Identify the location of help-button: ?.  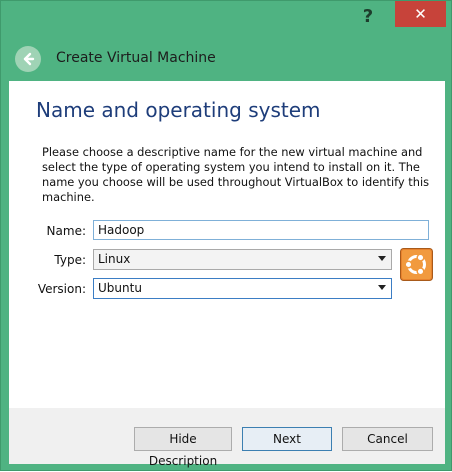
(368, 17).